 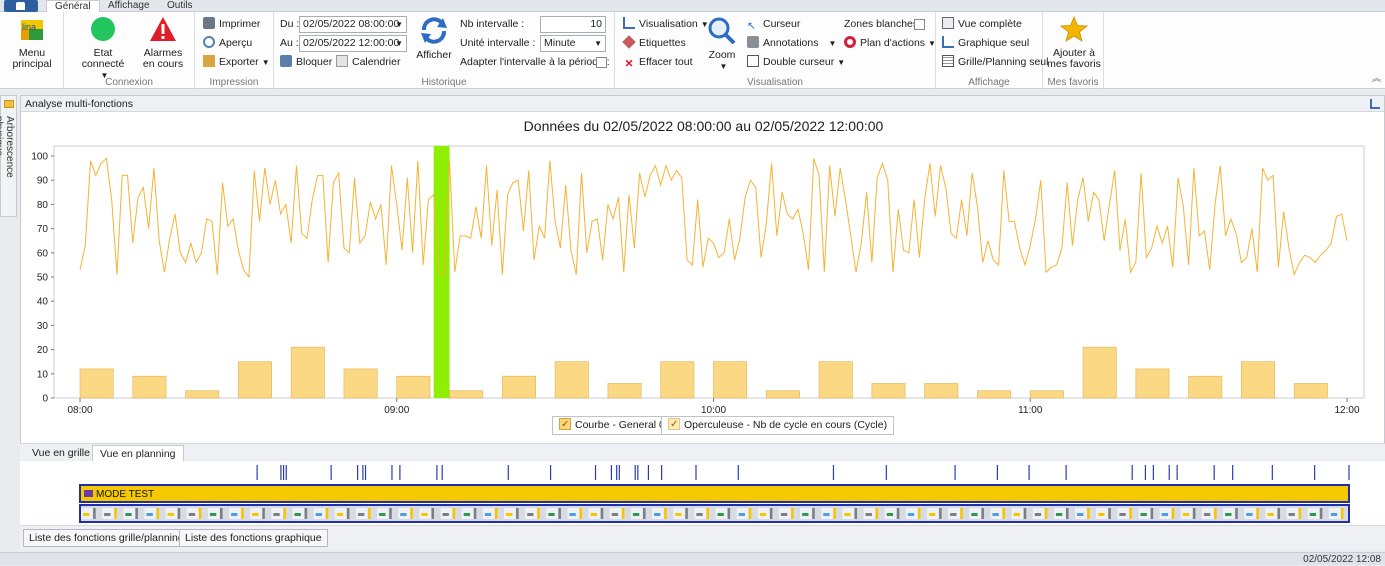 What do you see at coordinates (1003, 62) in the screenshot?
I see `grille-planning-seul-label: Grille/Planning seul` at bounding box center [1003, 62].